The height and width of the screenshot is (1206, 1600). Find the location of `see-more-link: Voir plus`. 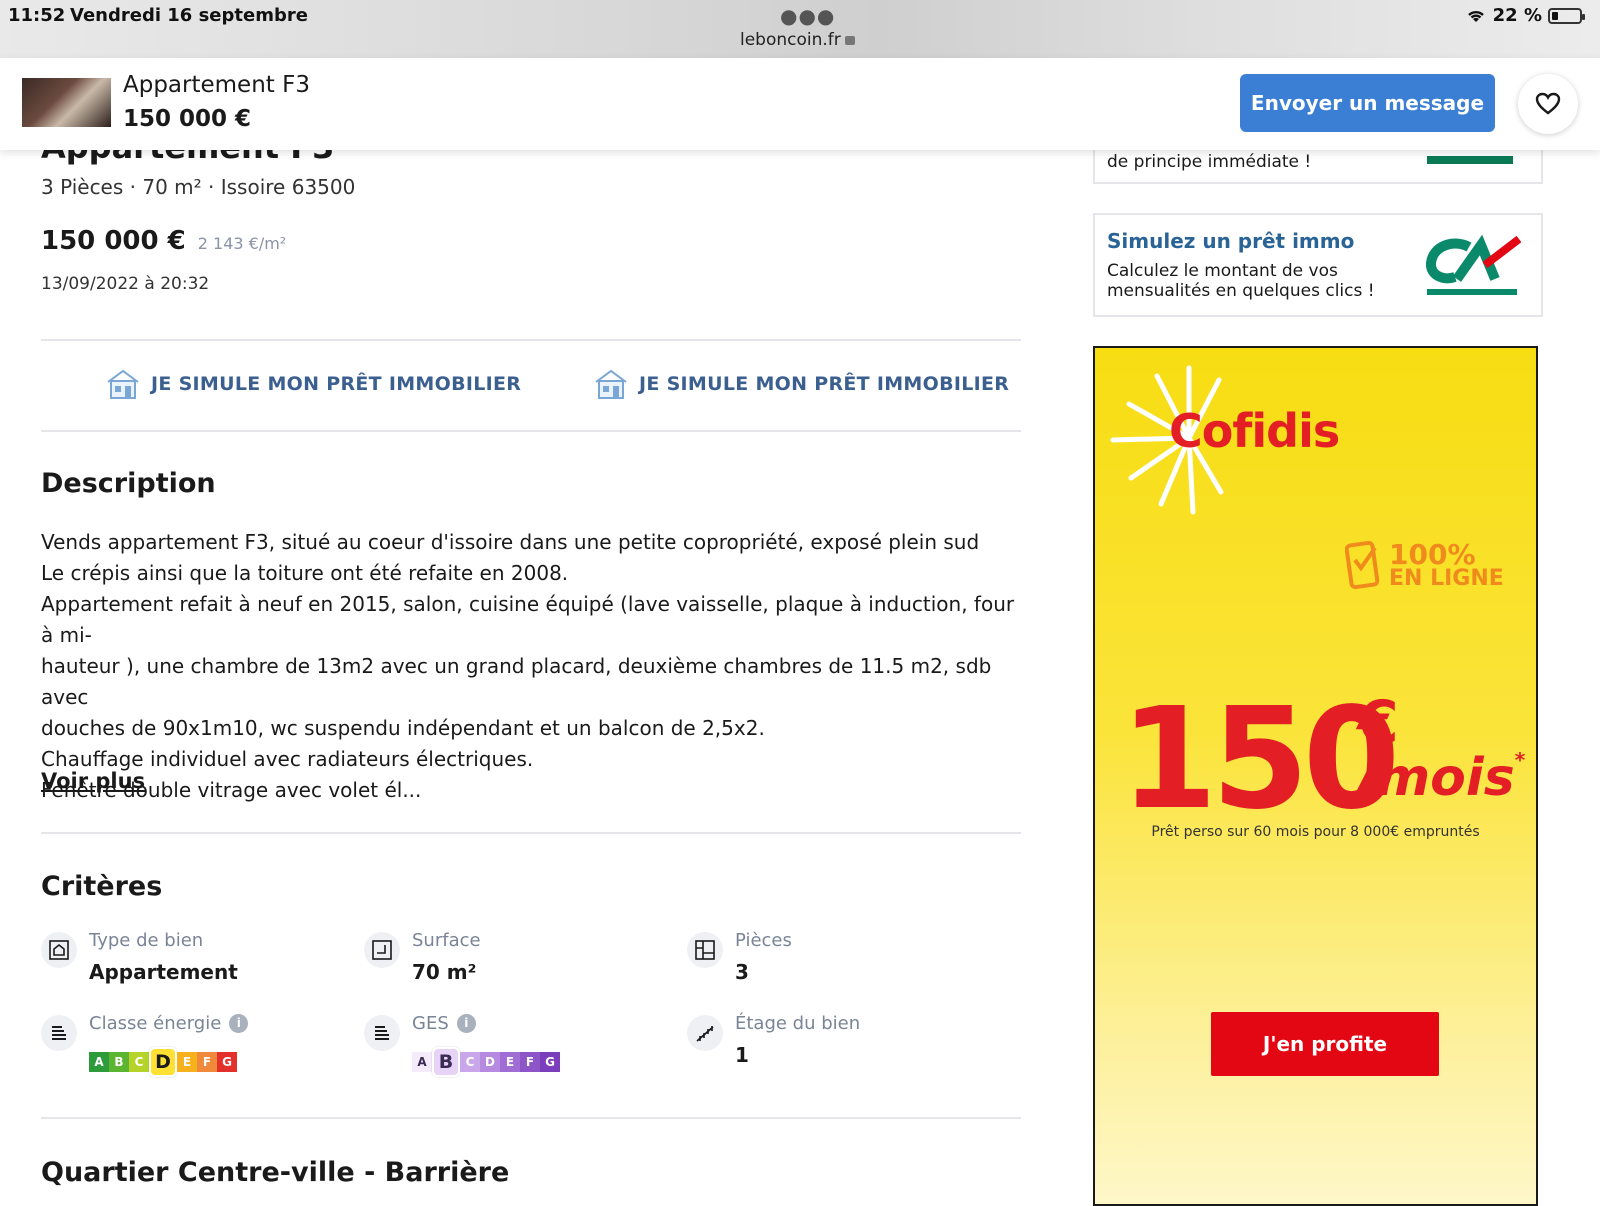

see-more-link: Voir plus is located at coordinates (93, 781).